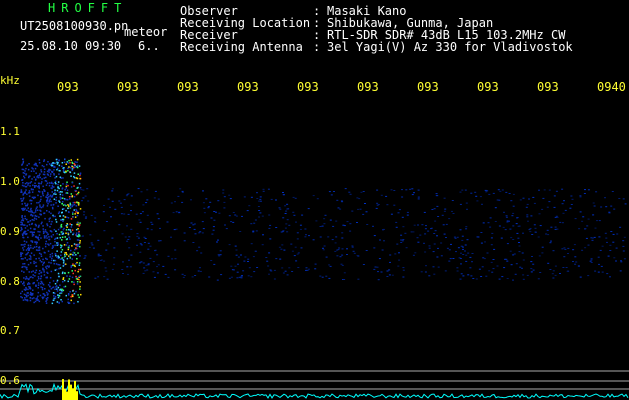 The width and height of the screenshot is (629, 400). What do you see at coordinates (71, 46) in the screenshot?
I see `date-time: 25.08.10 09:30` at bounding box center [71, 46].